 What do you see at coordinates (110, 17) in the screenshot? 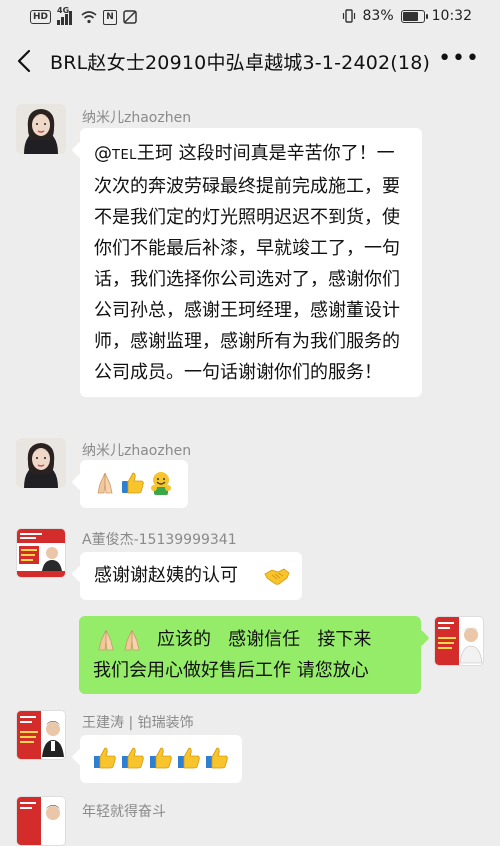
I see `nfc-icon: N` at bounding box center [110, 17].